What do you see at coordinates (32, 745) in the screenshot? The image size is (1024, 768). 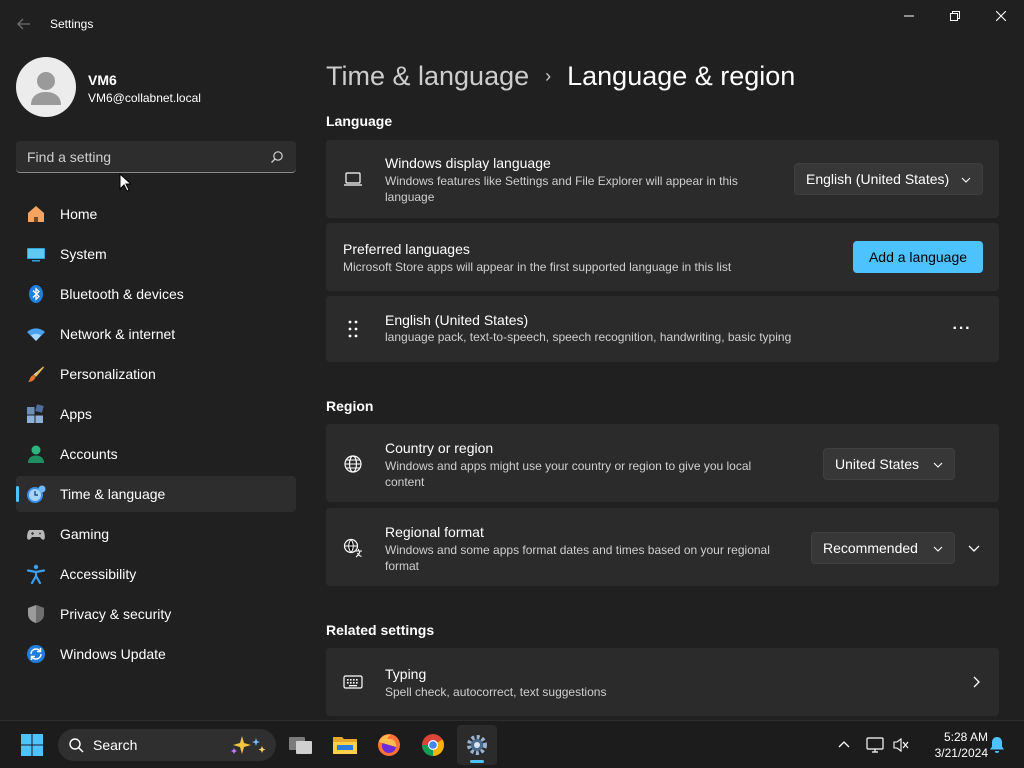 I see `start-button` at bounding box center [32, 745].